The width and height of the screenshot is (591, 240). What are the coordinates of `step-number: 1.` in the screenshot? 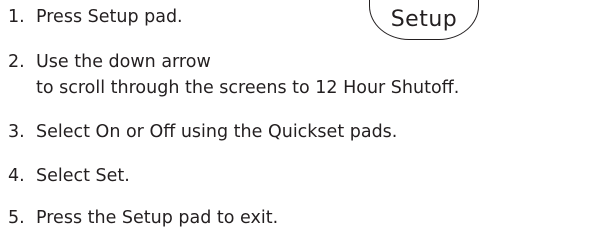 It's located at (16, 17).